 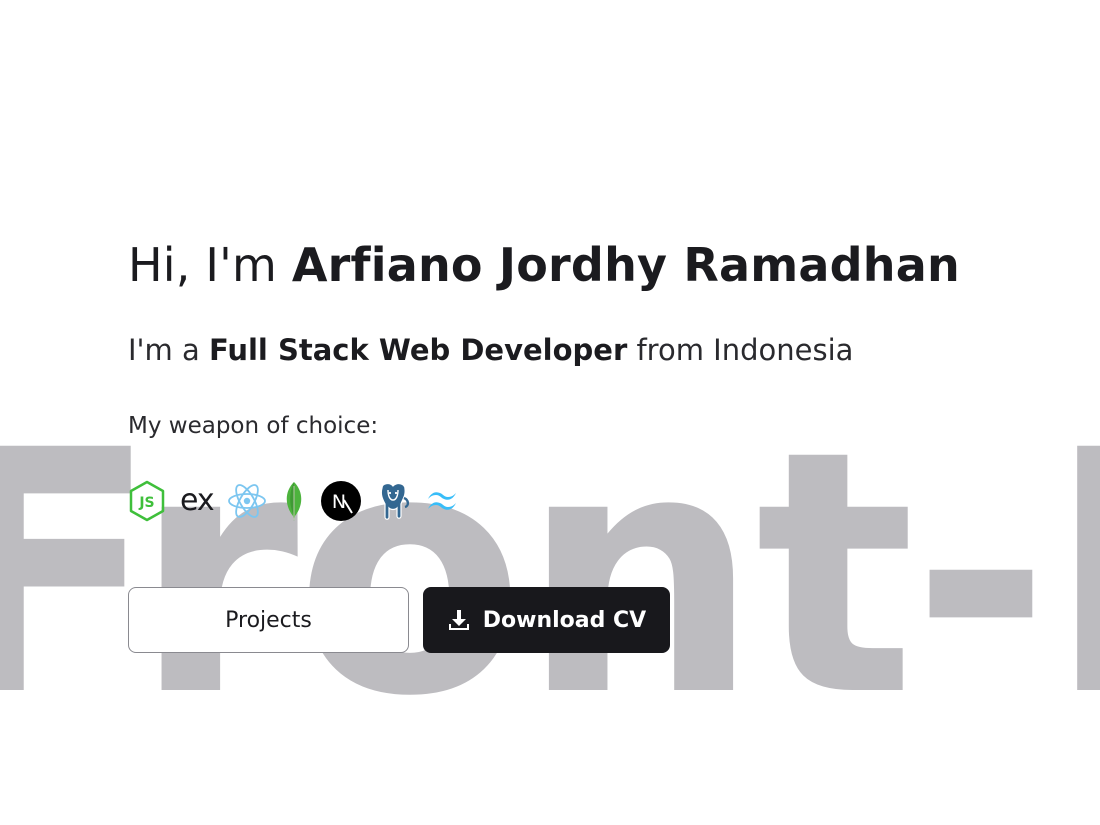 I want to click on nextjs-icon: N, so click(x=341, y=501).